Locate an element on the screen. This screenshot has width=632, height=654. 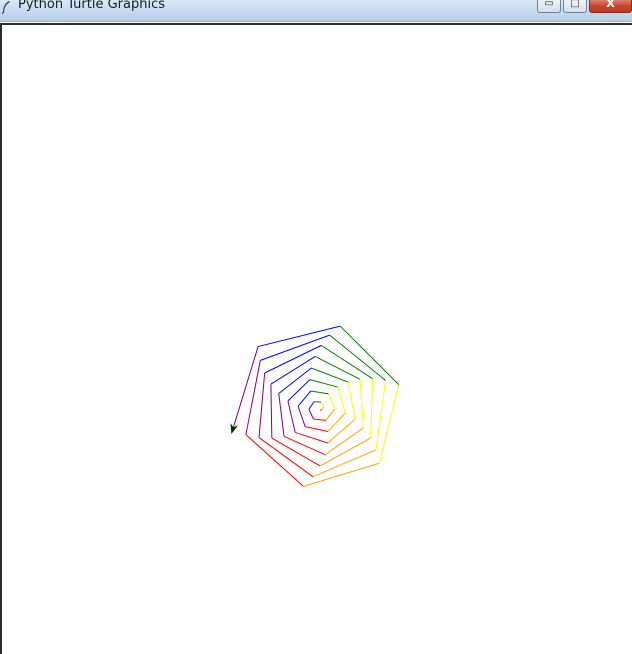
feather-icon is located at coordinates (5, 8).